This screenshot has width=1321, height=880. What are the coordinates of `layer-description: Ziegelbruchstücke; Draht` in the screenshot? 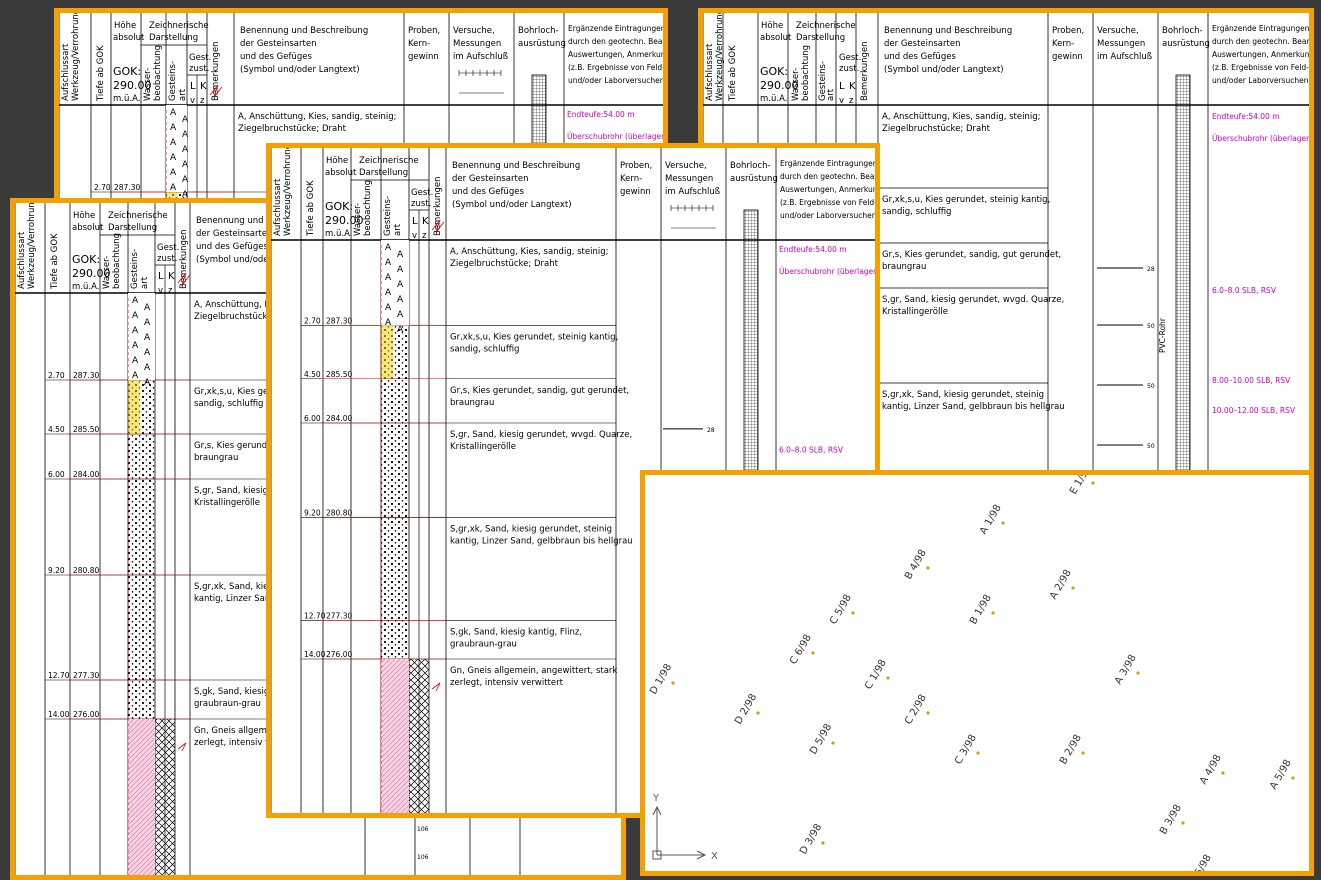 It's located at (292, 129).